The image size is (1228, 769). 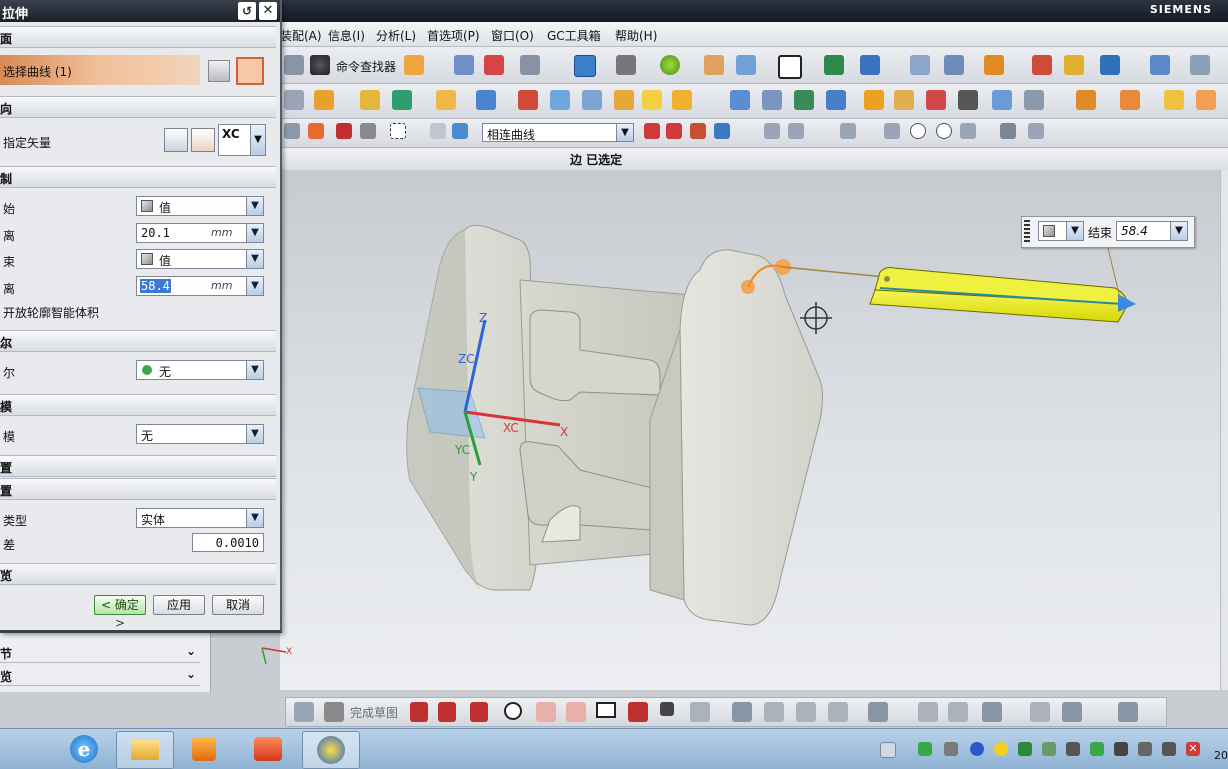 What do you see at coordinates (479, 712) in the screenshot?
I see `arc-icon` at bounding box center [479, 712].